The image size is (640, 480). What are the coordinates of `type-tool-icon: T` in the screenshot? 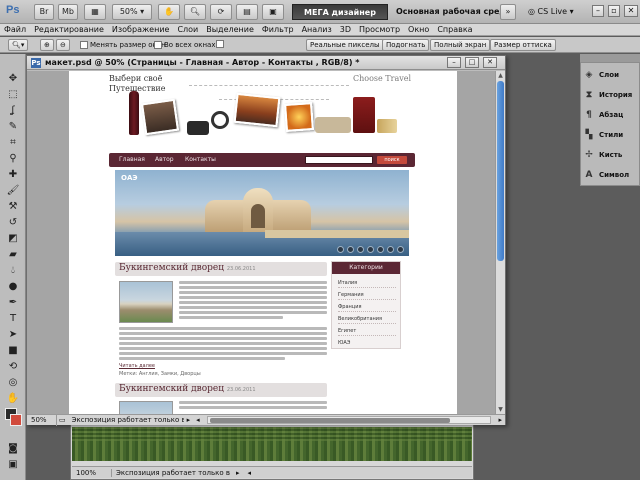 It's located at (13, 319).